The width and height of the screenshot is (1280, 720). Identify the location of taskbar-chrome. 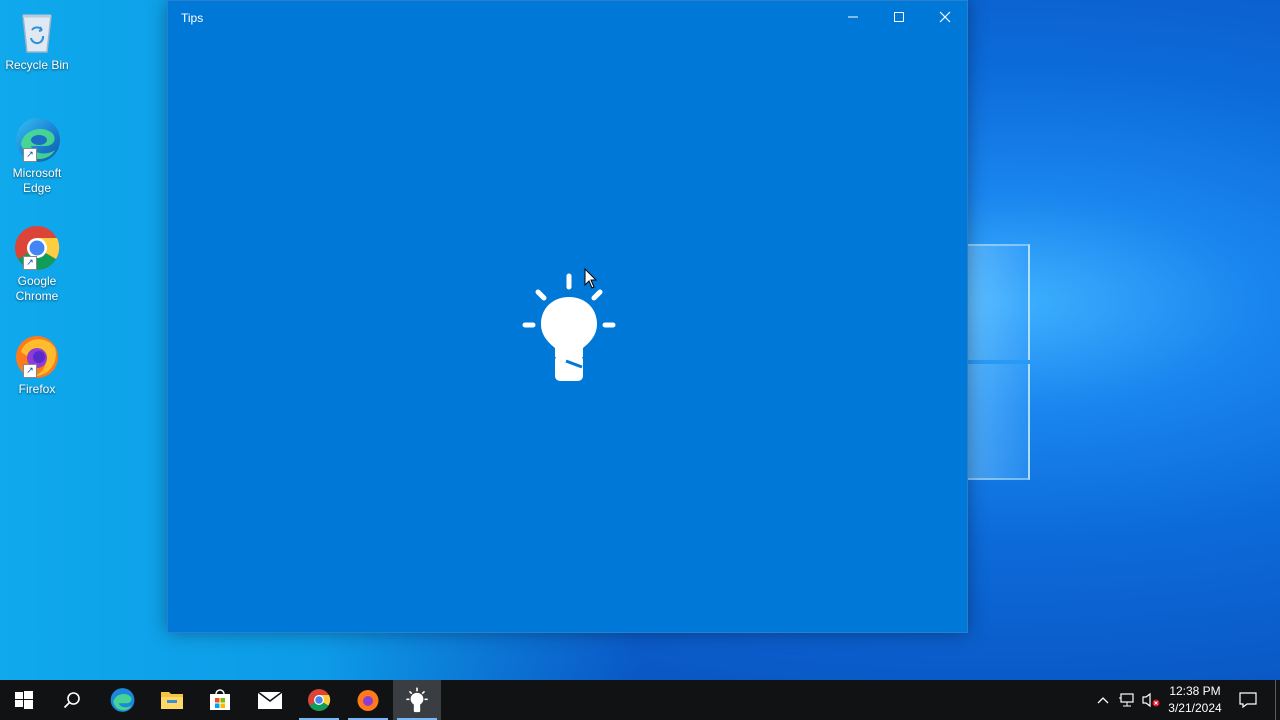
(319, 700).